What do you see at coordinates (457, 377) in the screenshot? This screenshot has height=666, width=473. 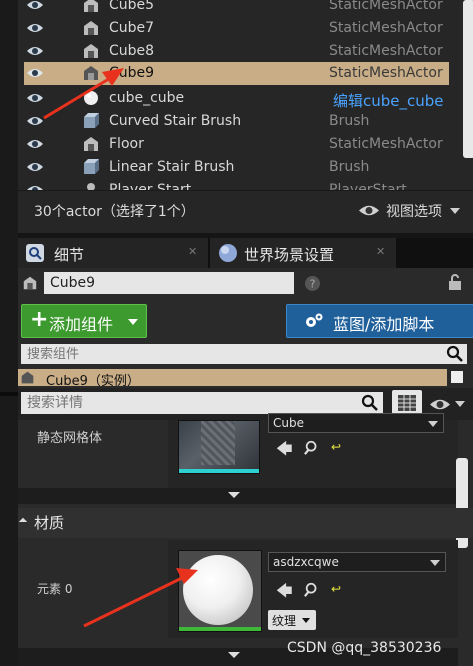 I see `component-scrollbar` at bounding box center [457, 377].